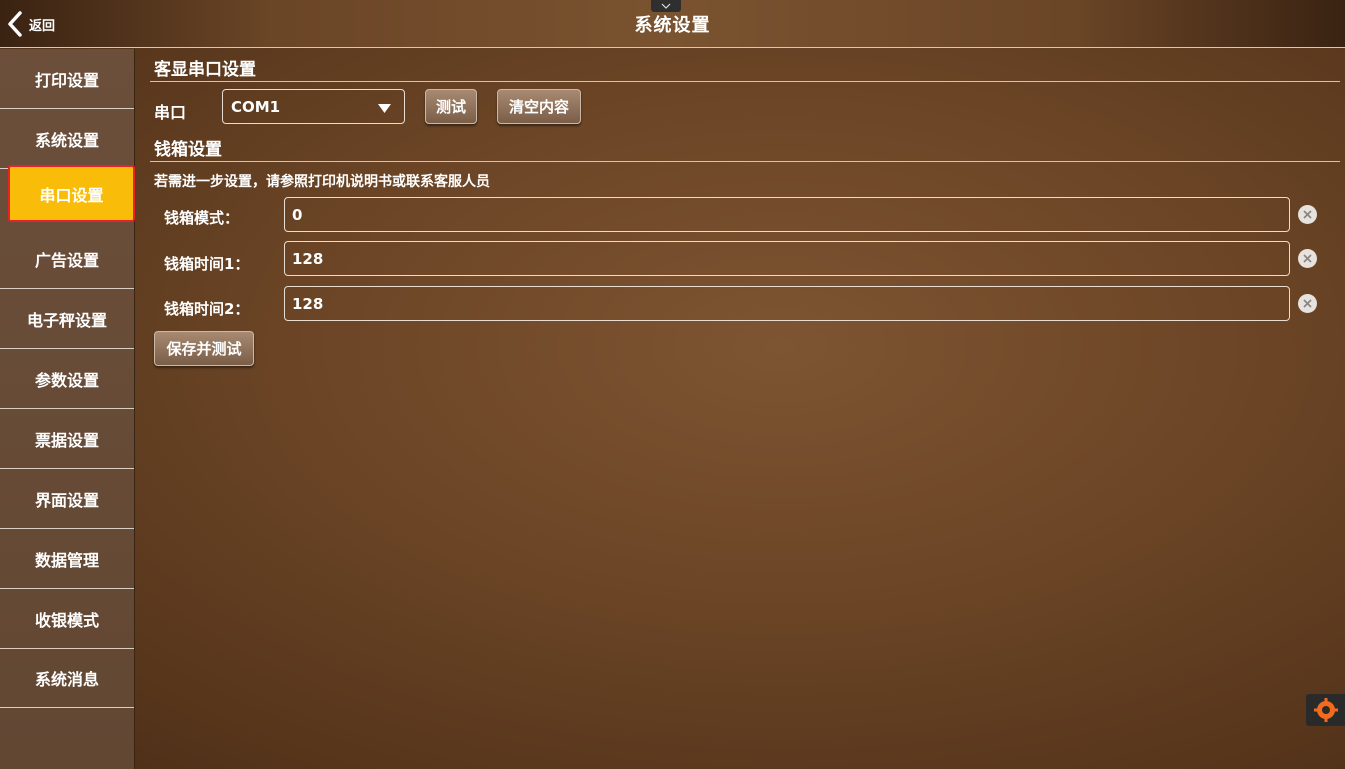  I want to click on cashbox-section-title: 钱箱设置, so click(188, 150).